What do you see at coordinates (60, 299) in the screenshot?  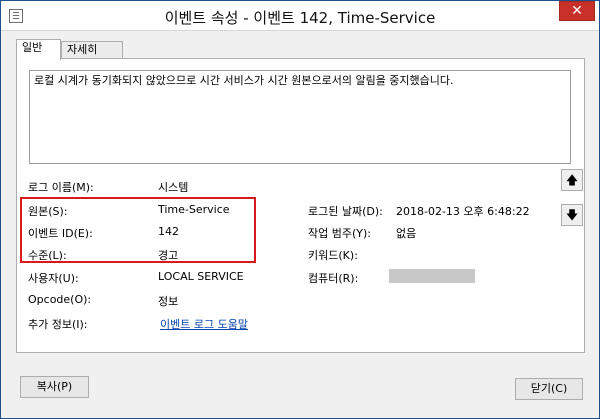 I see `opcode-label: Opcode(O):` at bounding box center [60, 299].